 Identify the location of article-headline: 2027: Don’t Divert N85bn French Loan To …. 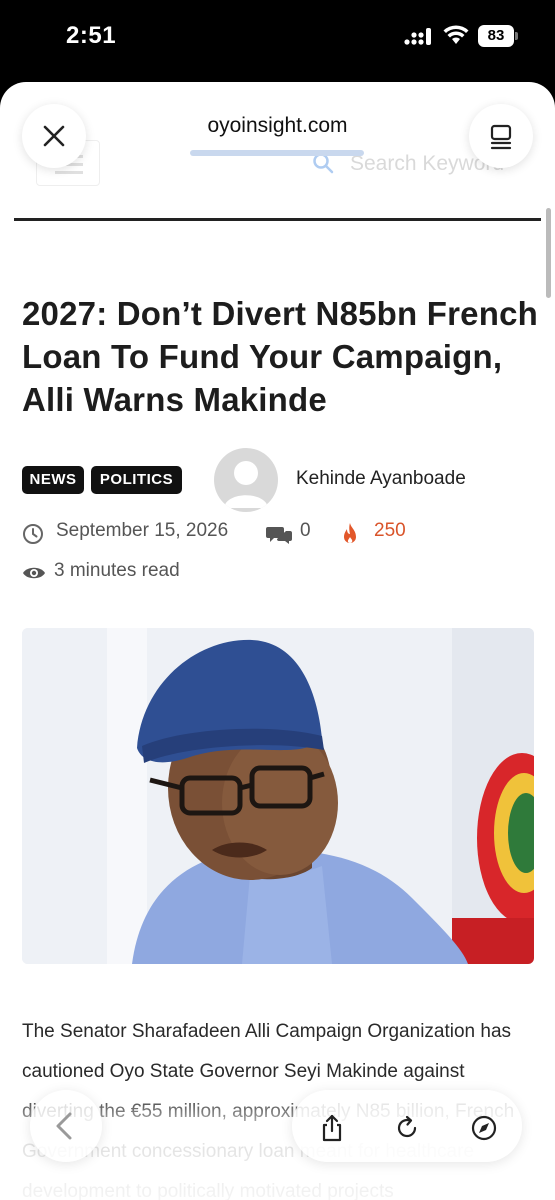
(280, 356).